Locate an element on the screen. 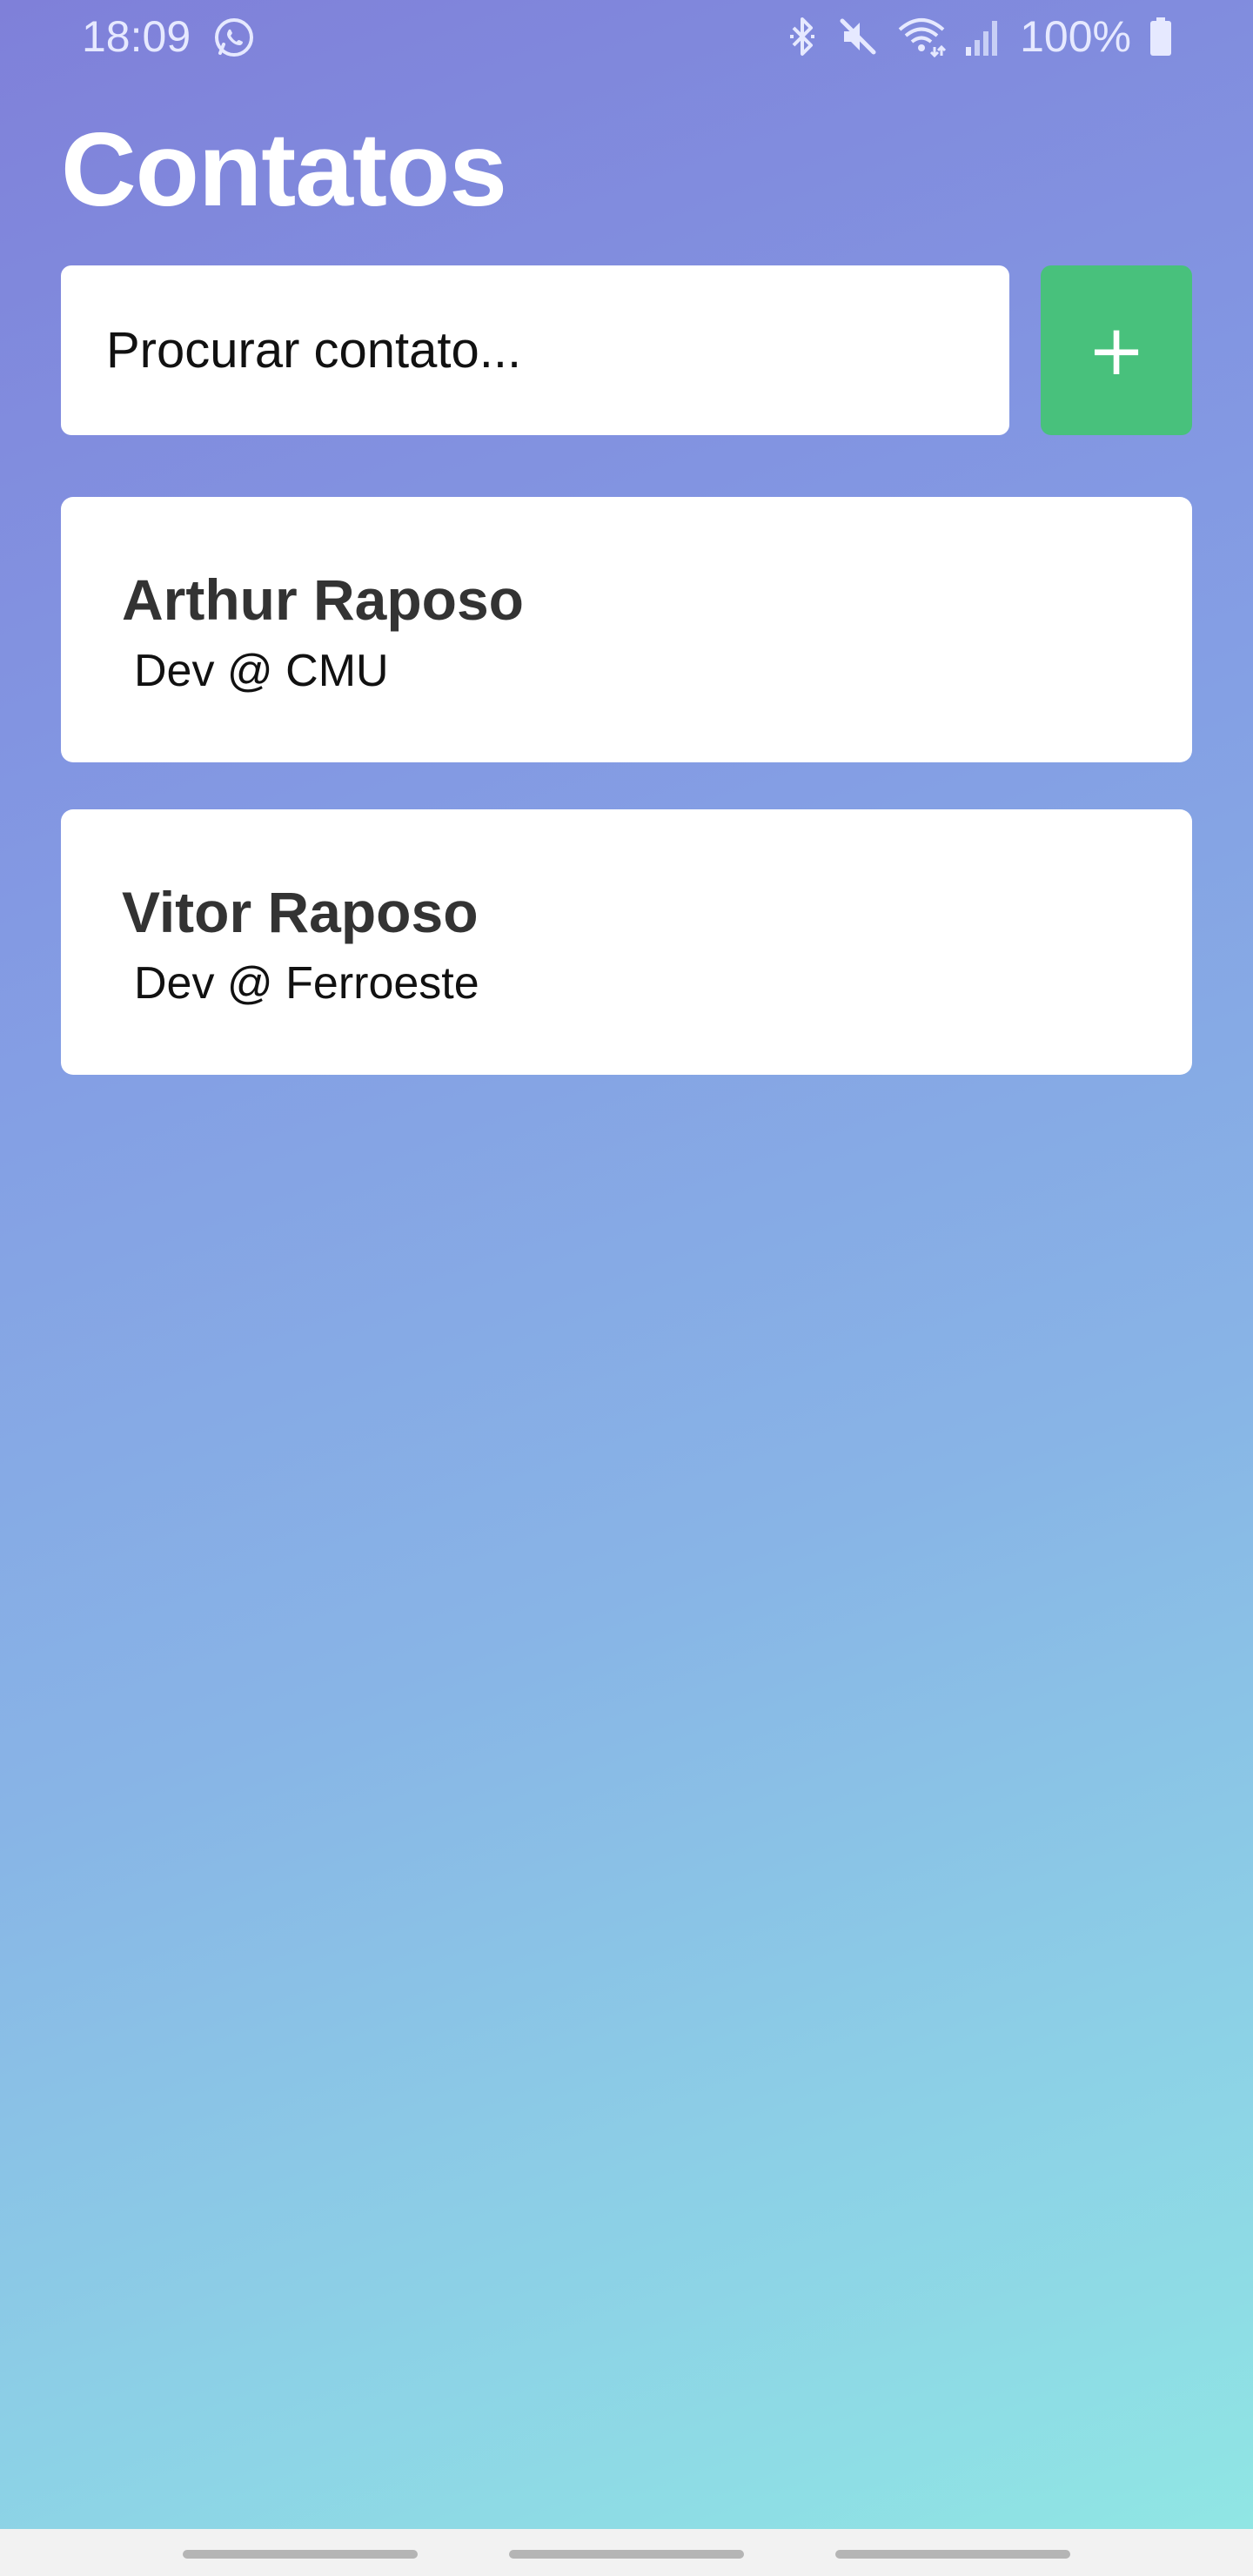 The width and height of the screenshot is (1253, 2576). status-icons: 100% is located at coordinates (979, 37).